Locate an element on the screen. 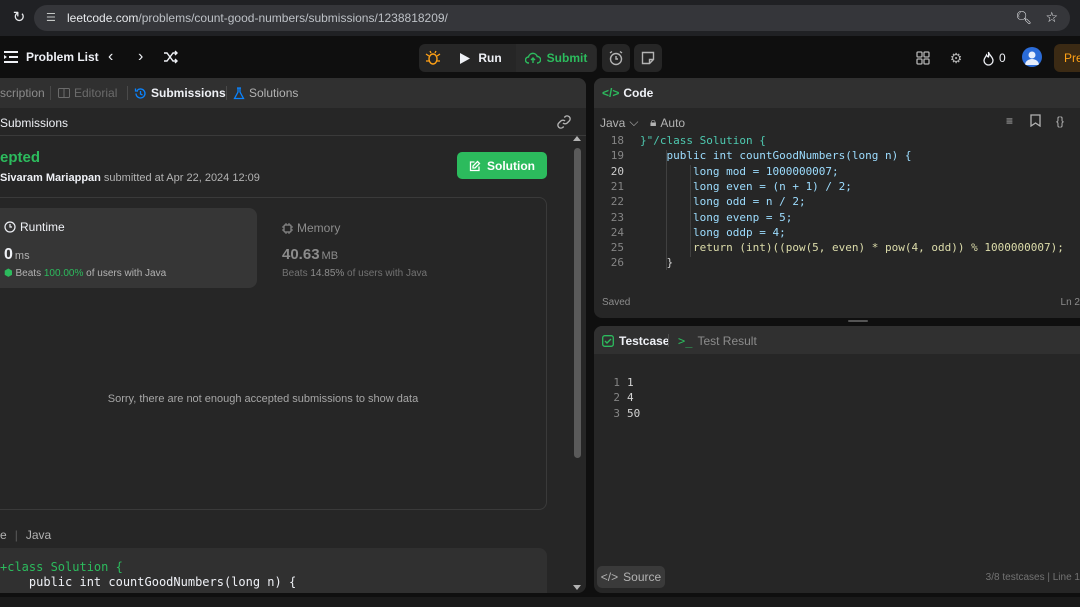 This screenshot has width=1080, height=607. tab-testcase-label: Testcase is located at coordinates (644, 341).